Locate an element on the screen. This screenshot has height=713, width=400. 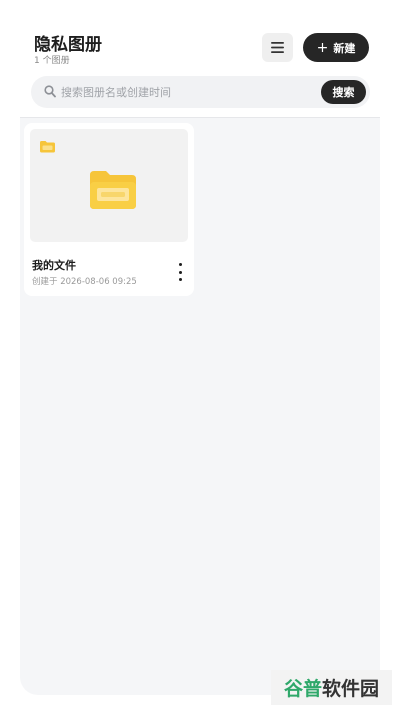
more-vertical-icon is located at coordinates (180, 272).